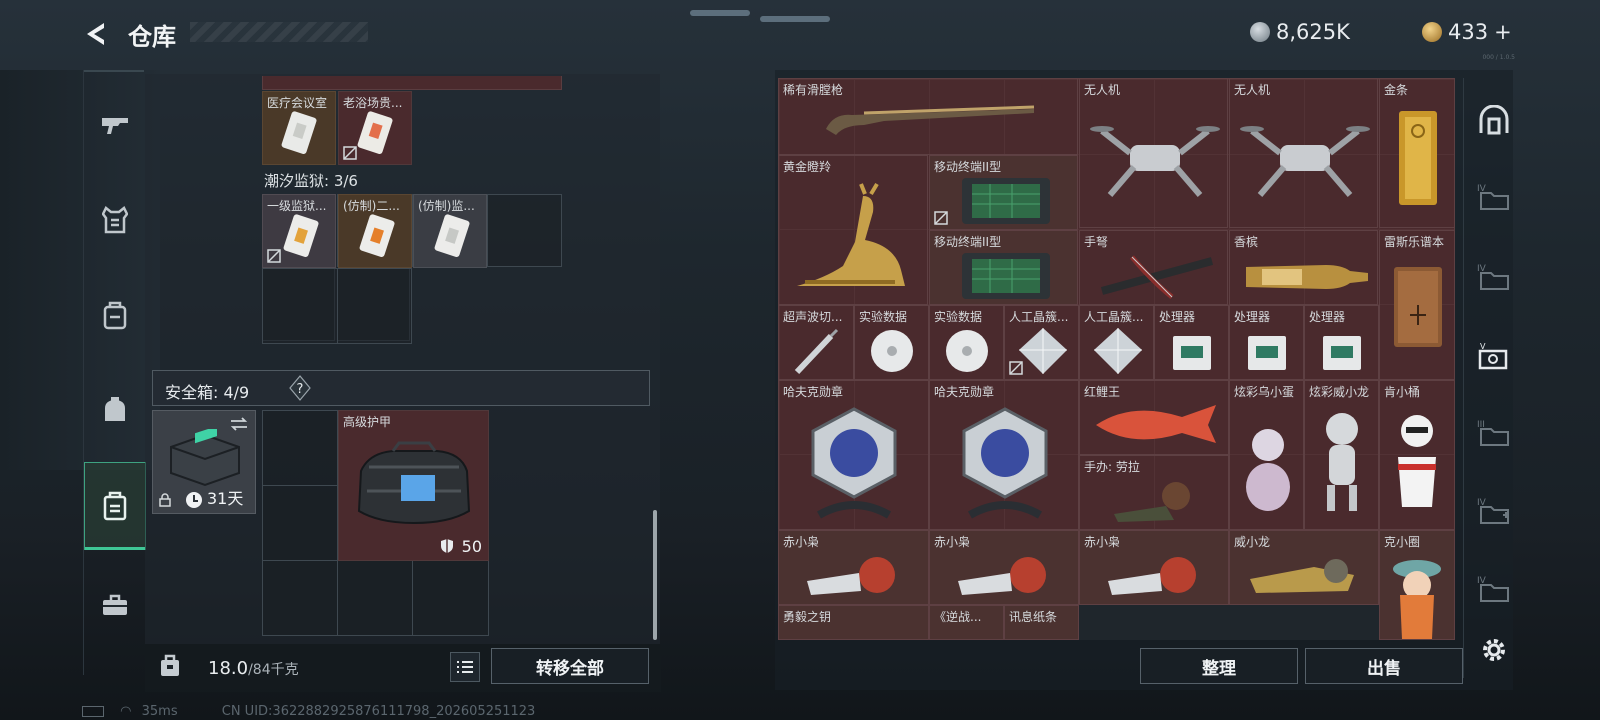 This screenshot has width=1600, height=720. What do you see at coordinates (853, 622) in the screenshot?
I see `inventory-item-key: 勇毅之钥` at bounding box center [853, 622].